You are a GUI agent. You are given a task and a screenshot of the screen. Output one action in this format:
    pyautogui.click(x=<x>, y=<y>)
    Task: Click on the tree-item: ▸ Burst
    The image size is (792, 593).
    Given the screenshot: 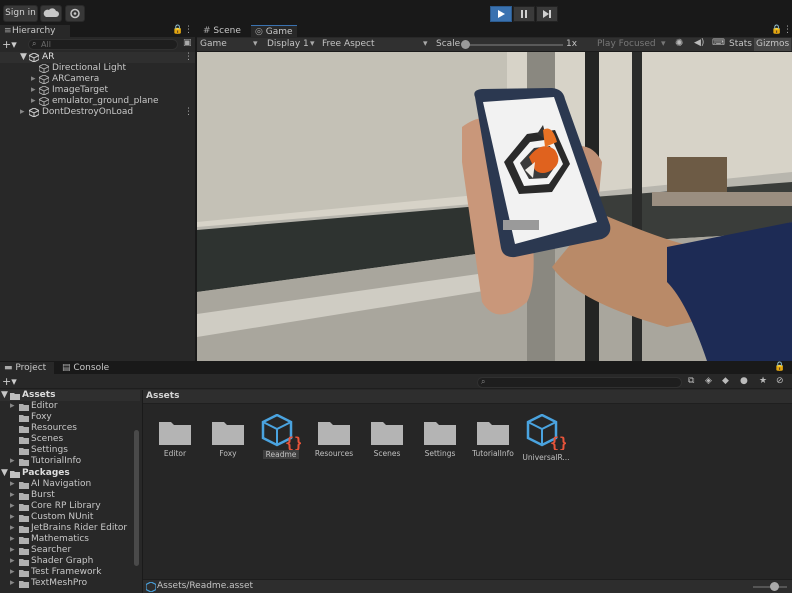 What is the action you would take?
    pyautogui.click(x=70, y=495)
    